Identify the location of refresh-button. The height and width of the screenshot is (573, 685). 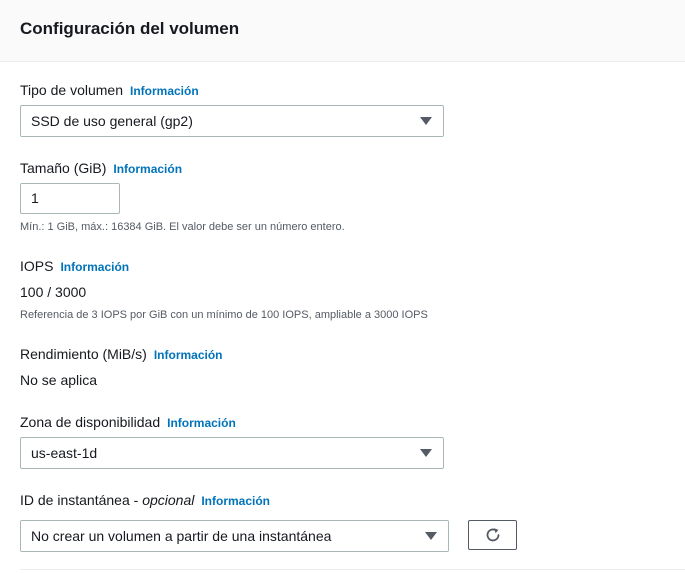
(492, 535).